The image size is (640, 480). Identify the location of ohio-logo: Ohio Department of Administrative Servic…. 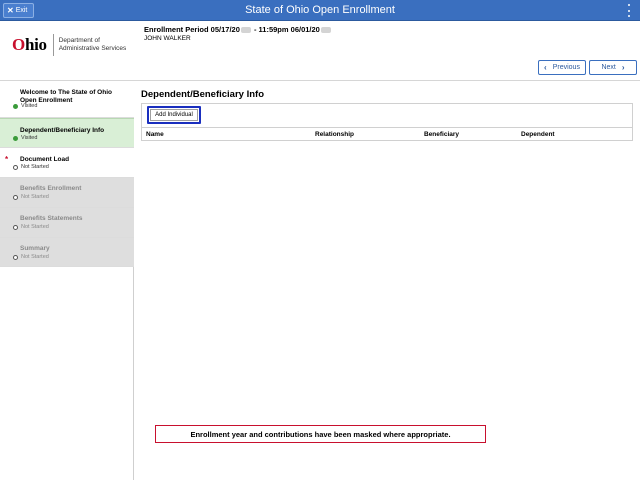
(69, 45).